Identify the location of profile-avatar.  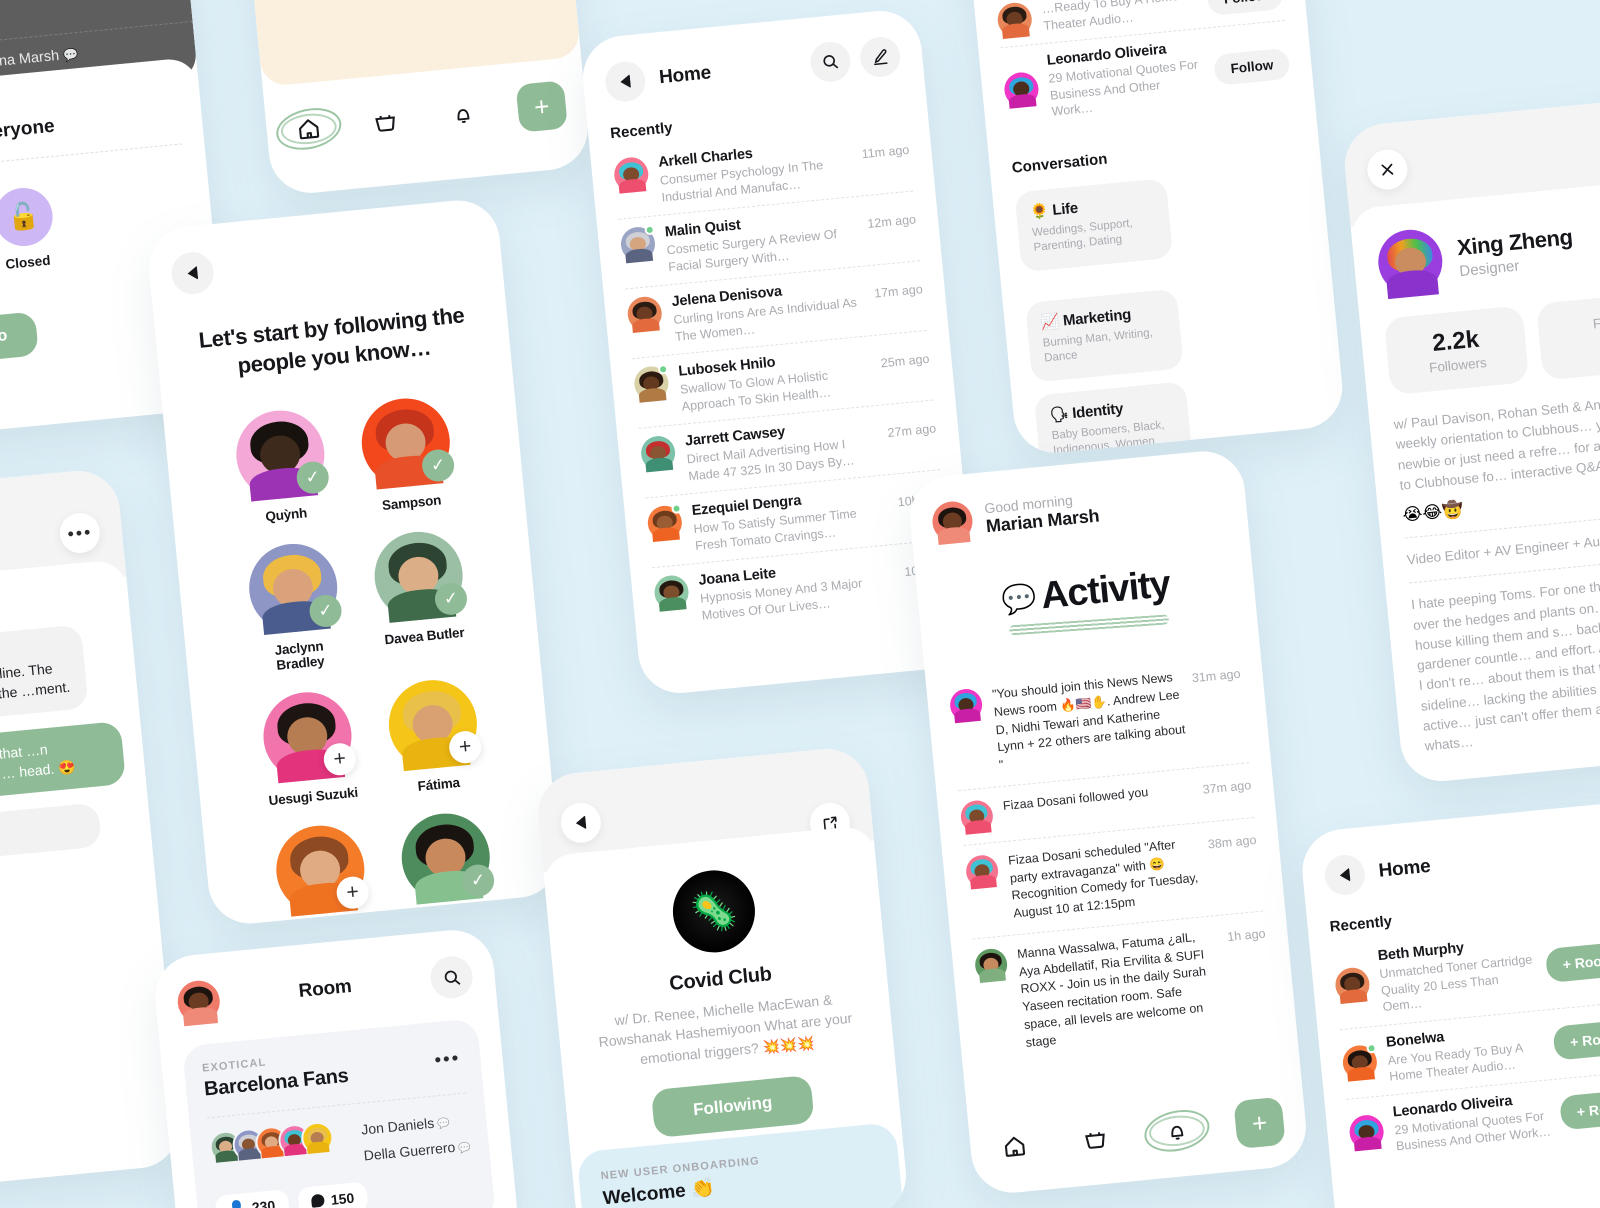
(1410, 262).